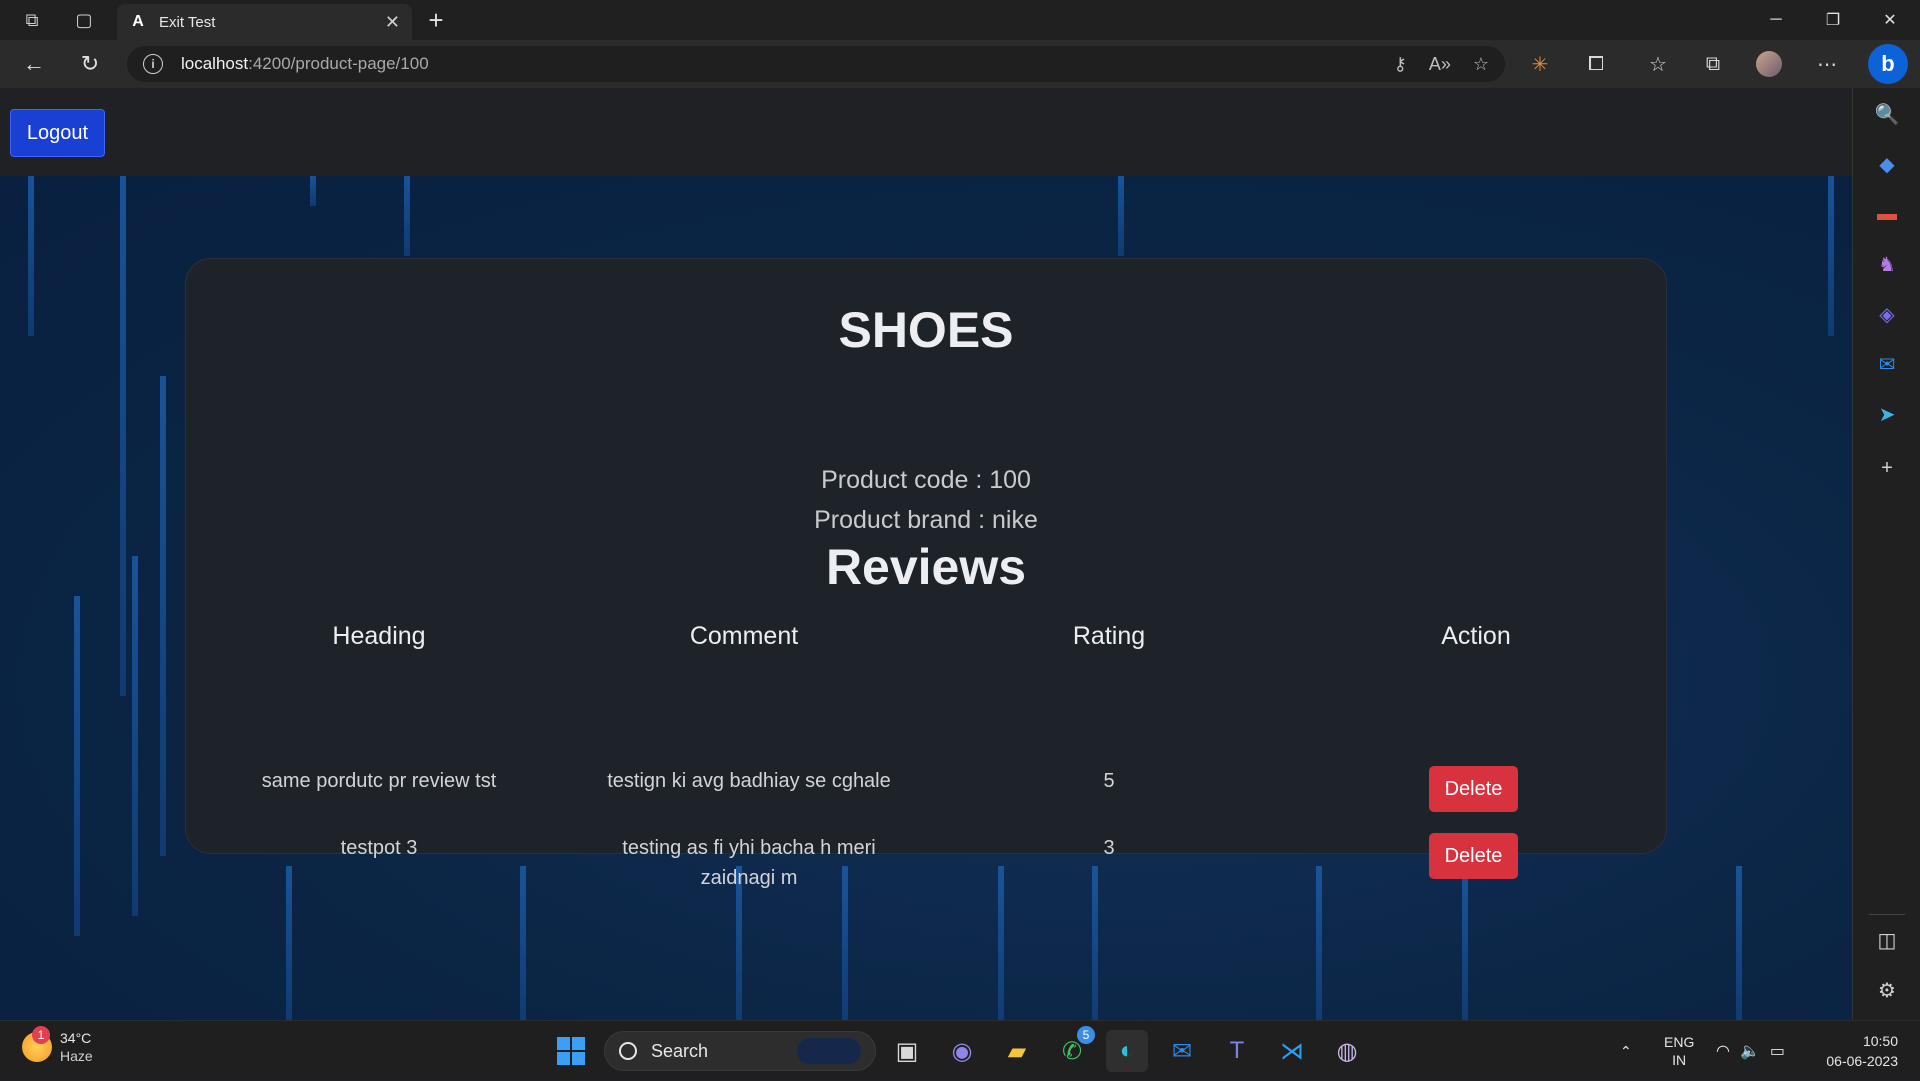  I want to click on volume-icon: 🔈, so click(1749, 1051).